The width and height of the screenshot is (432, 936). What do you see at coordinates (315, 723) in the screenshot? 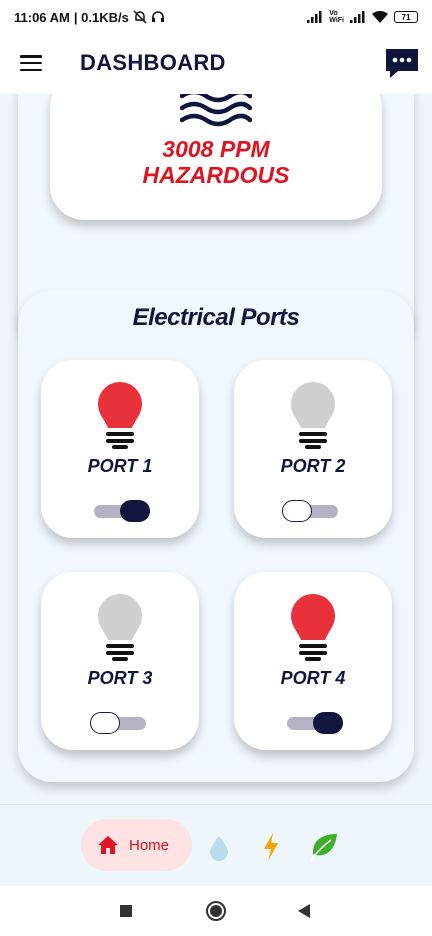
I see `port-4-toggle` at bounding box center [315, 723].